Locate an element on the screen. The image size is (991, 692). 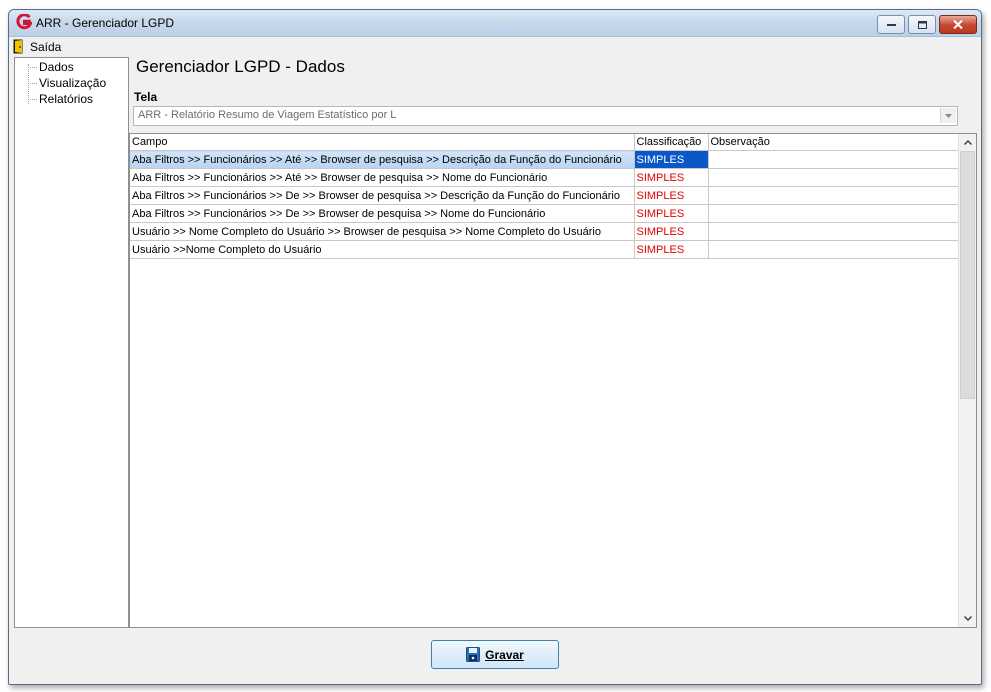
scroll-thumb is located at coordinates (967, 275).